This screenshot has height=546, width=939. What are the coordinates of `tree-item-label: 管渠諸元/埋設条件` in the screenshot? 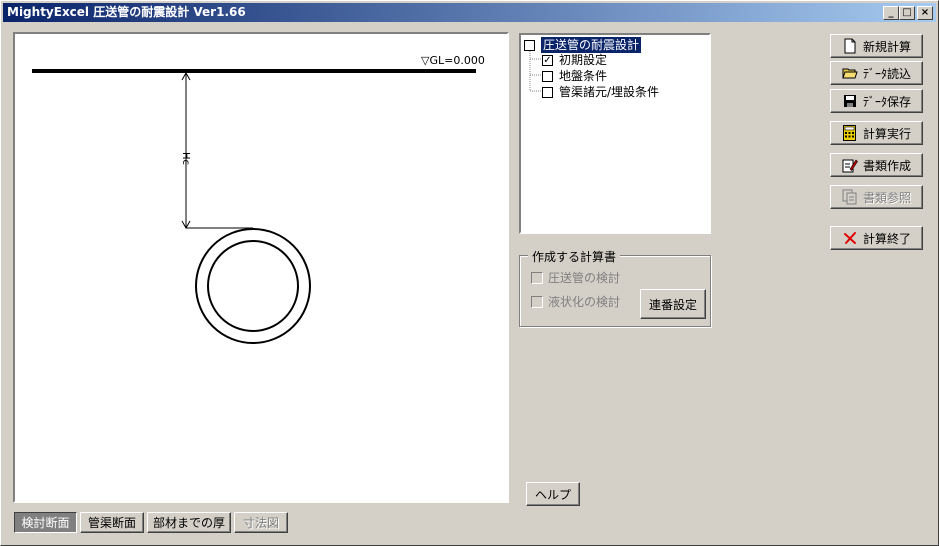 It's located at (609, 92).